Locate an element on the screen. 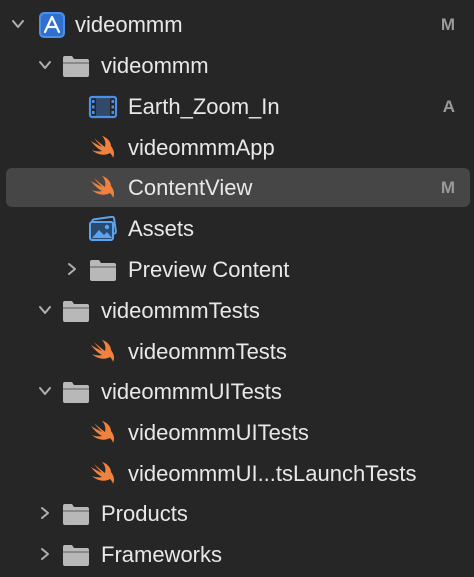 The image size is (474, 577). tree-row-group: Products is located at coordinates (237, 513).